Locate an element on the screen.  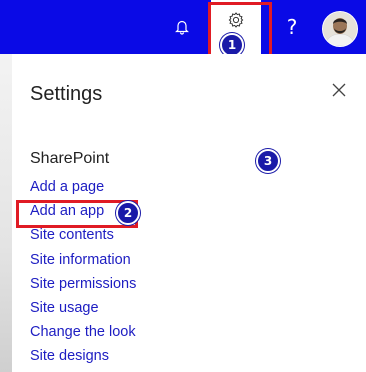
step-badge-3: 3 is located at coordinates (268, 161).